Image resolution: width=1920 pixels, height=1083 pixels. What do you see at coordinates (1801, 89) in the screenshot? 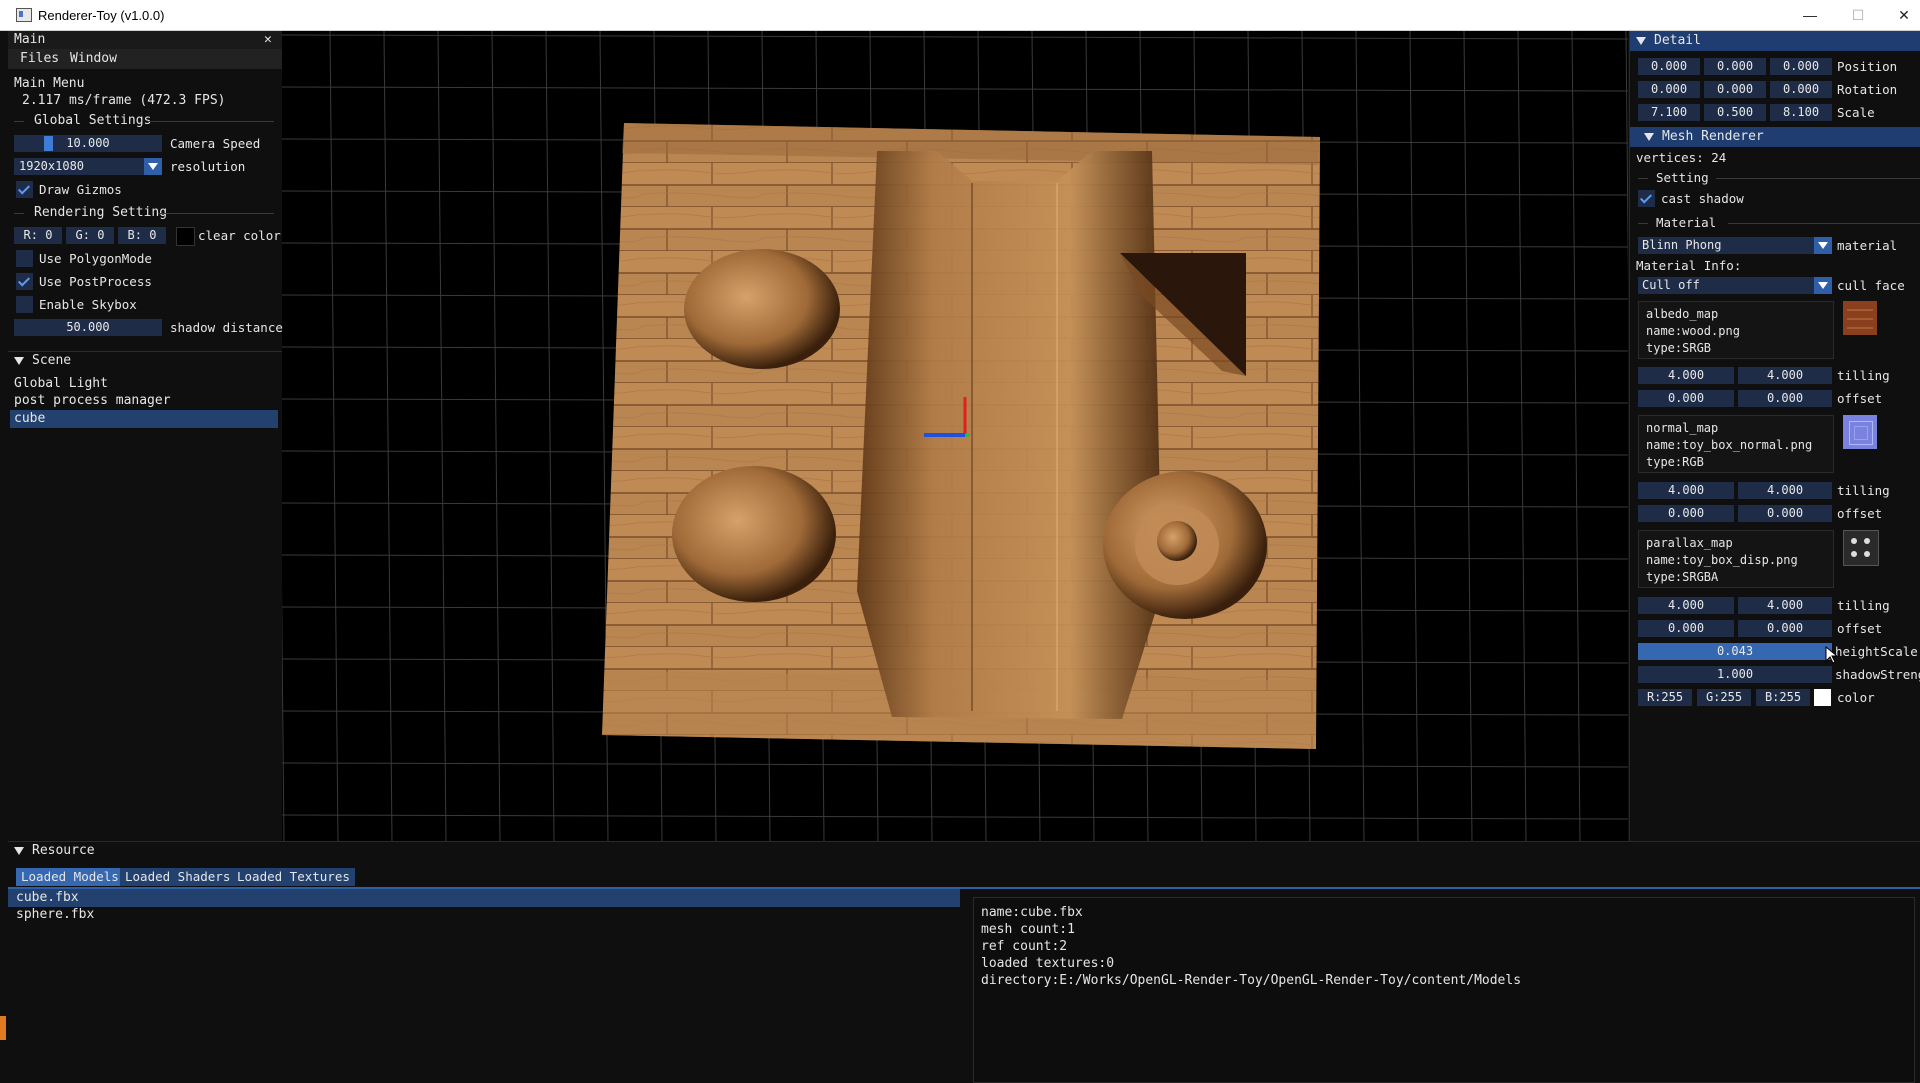
I see `rotation-z: 0.000` at bounding box center [1801, 89].